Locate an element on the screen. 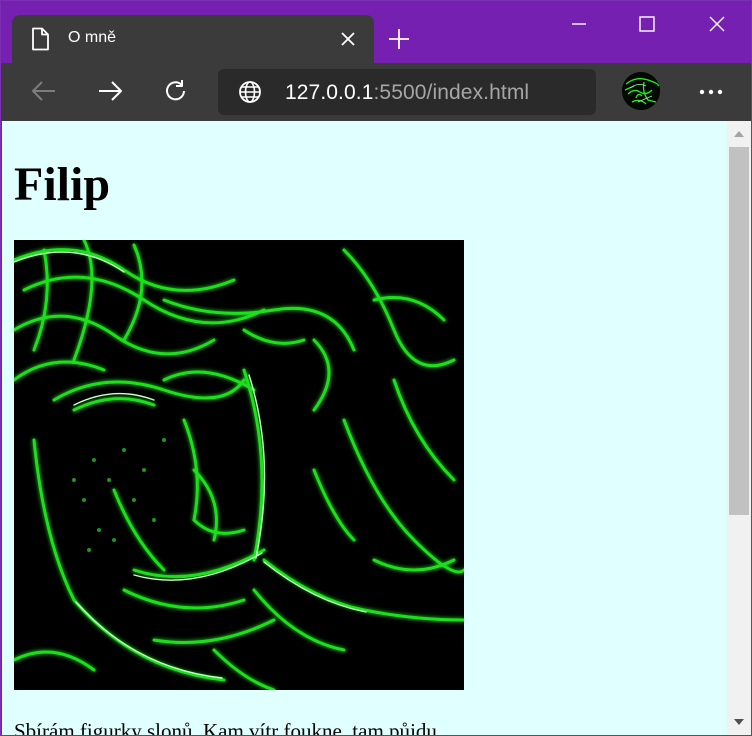 The image size is (752, 736). window-close-icon is located at coordinates (717, 24).